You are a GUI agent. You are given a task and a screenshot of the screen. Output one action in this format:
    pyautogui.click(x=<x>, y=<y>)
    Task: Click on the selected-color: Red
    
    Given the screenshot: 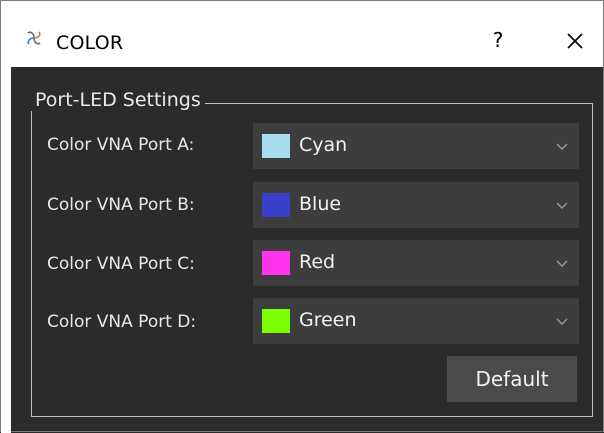 What is the action you would take?
    pyautogui.click(x=317, y=262)
    